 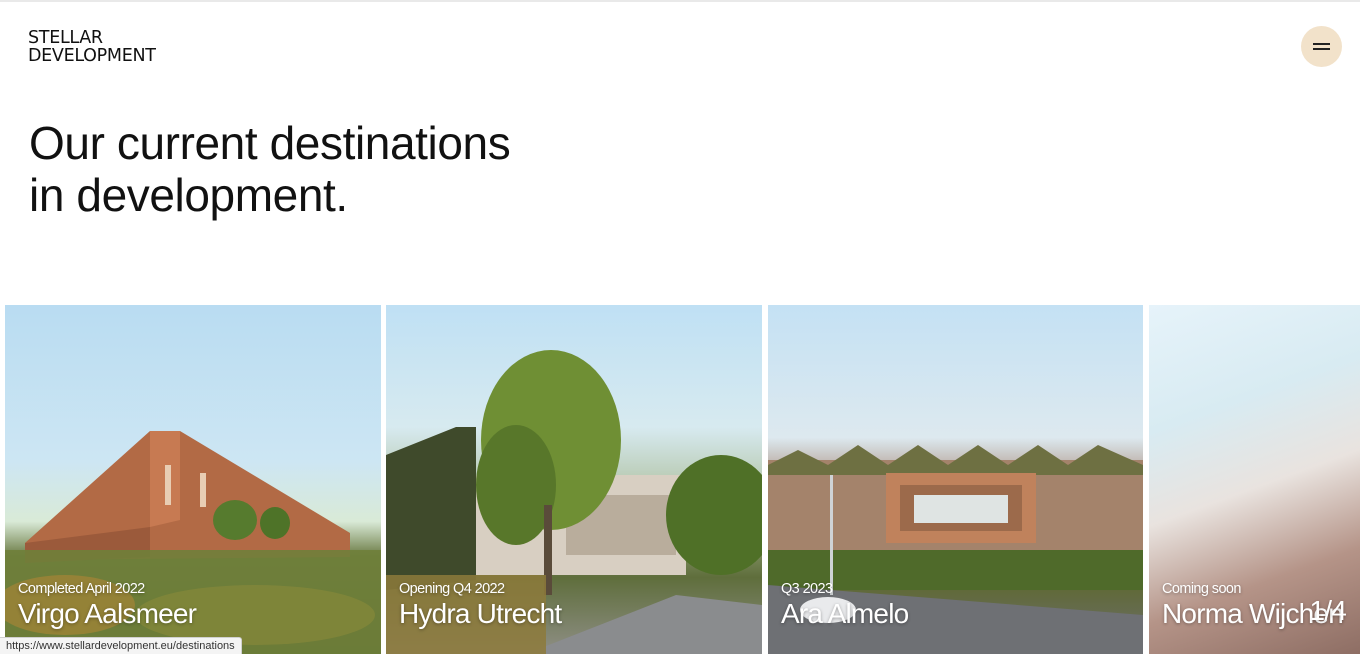 I want to click on card-caption: Q3 2023 Ara Almelo, so click(x=845, y=605).